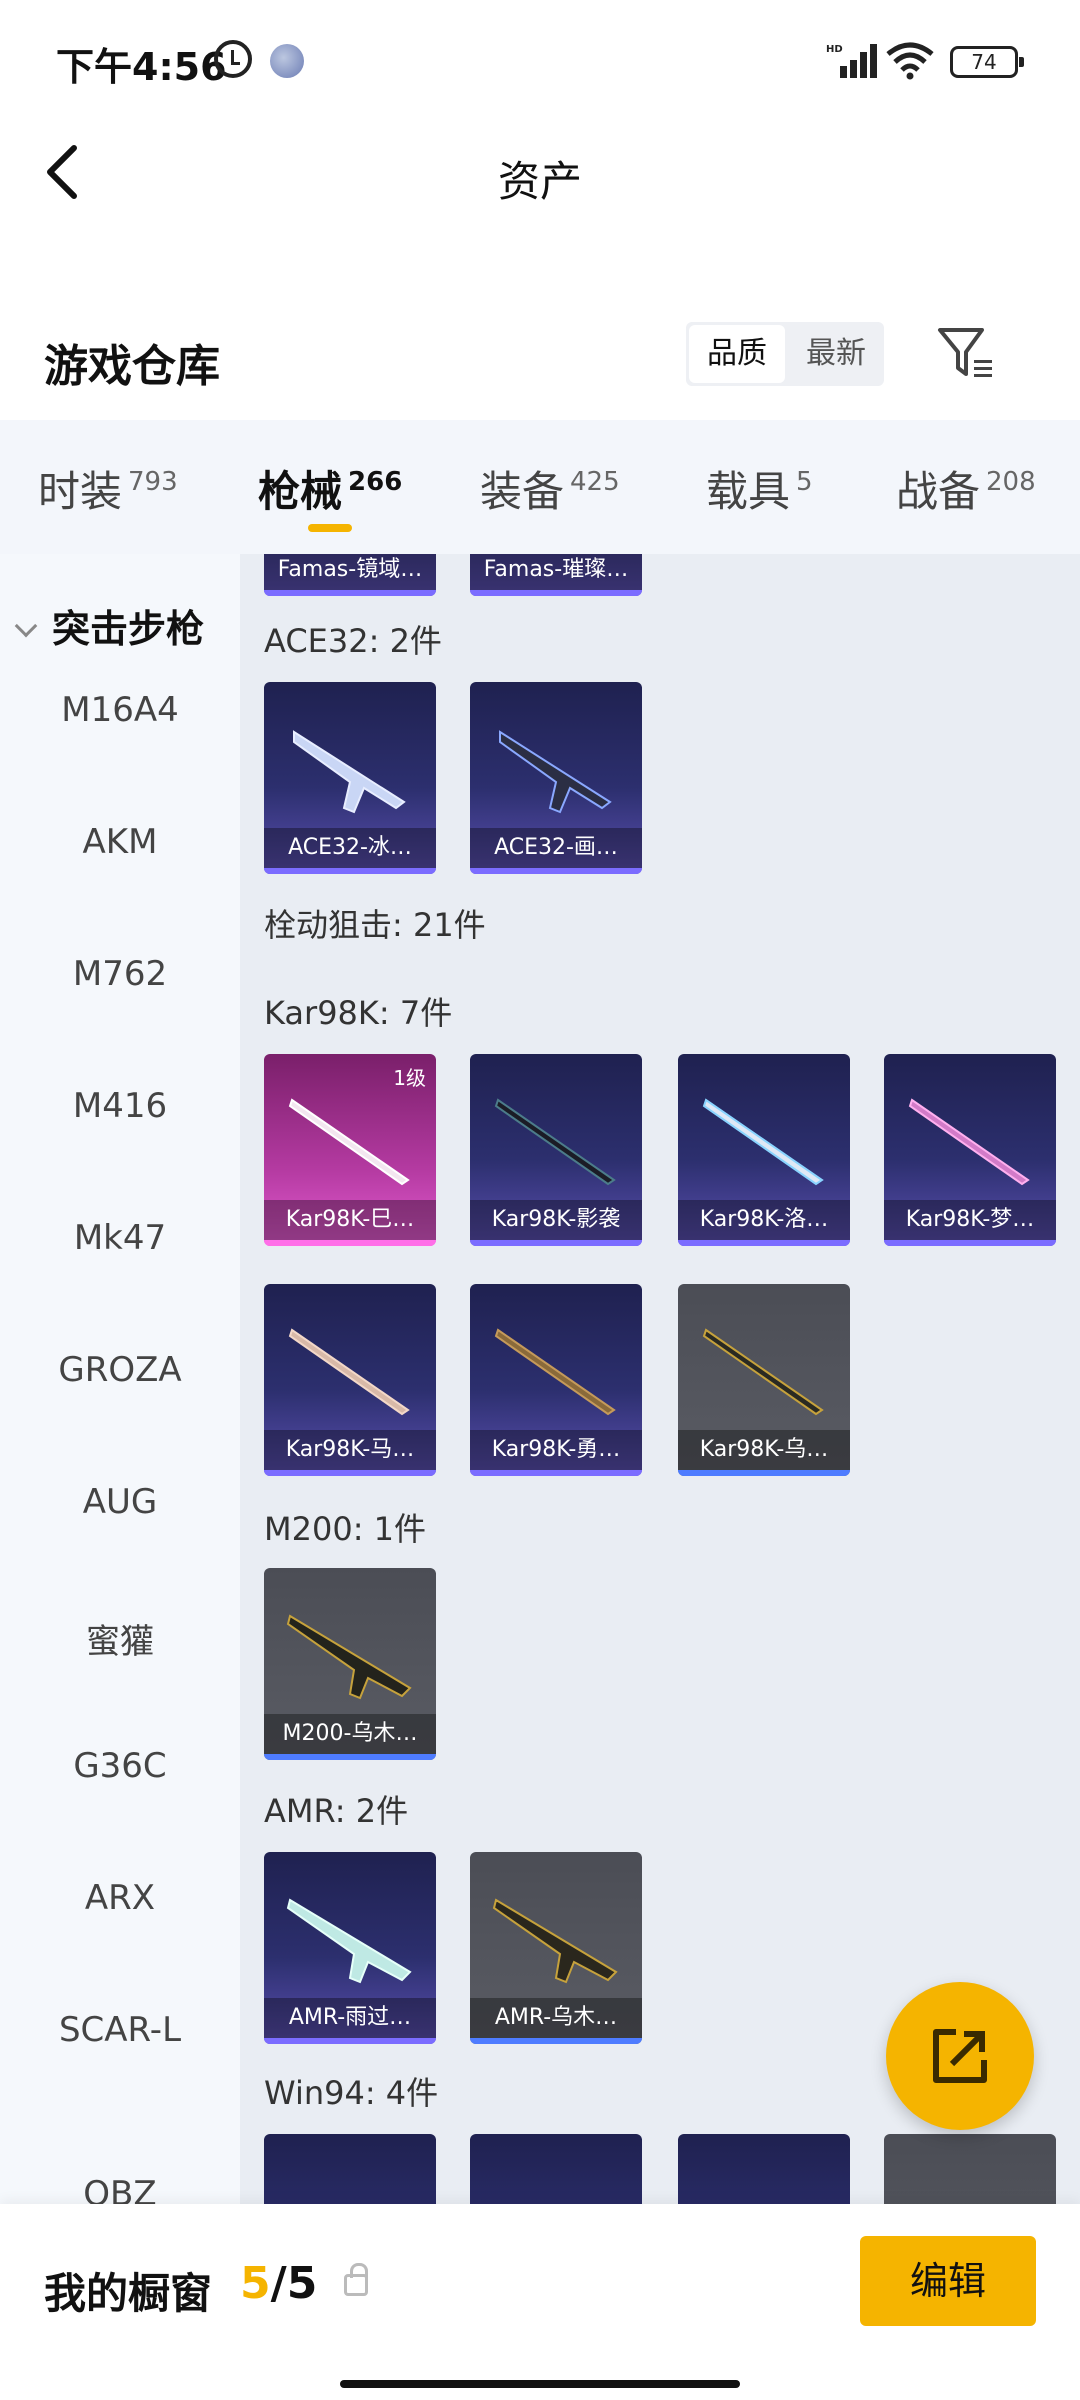 The image size is (1080, 2400). What do you see at coordinates (120, 1502) in the screenshot?
I see `sidebar-item: AUG` at bounding box center [120, 1502].